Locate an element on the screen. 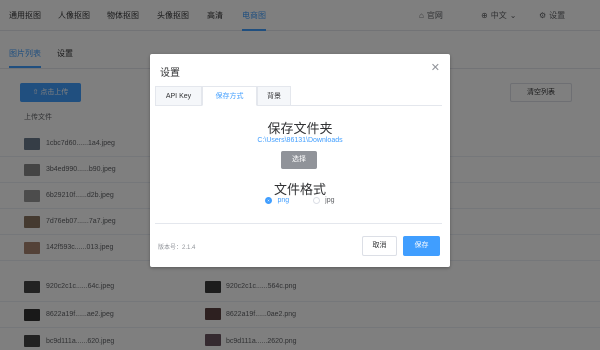 This screenshot has width=600, height=350. tab-api-key: API Key is located at coordinates (178, 96).